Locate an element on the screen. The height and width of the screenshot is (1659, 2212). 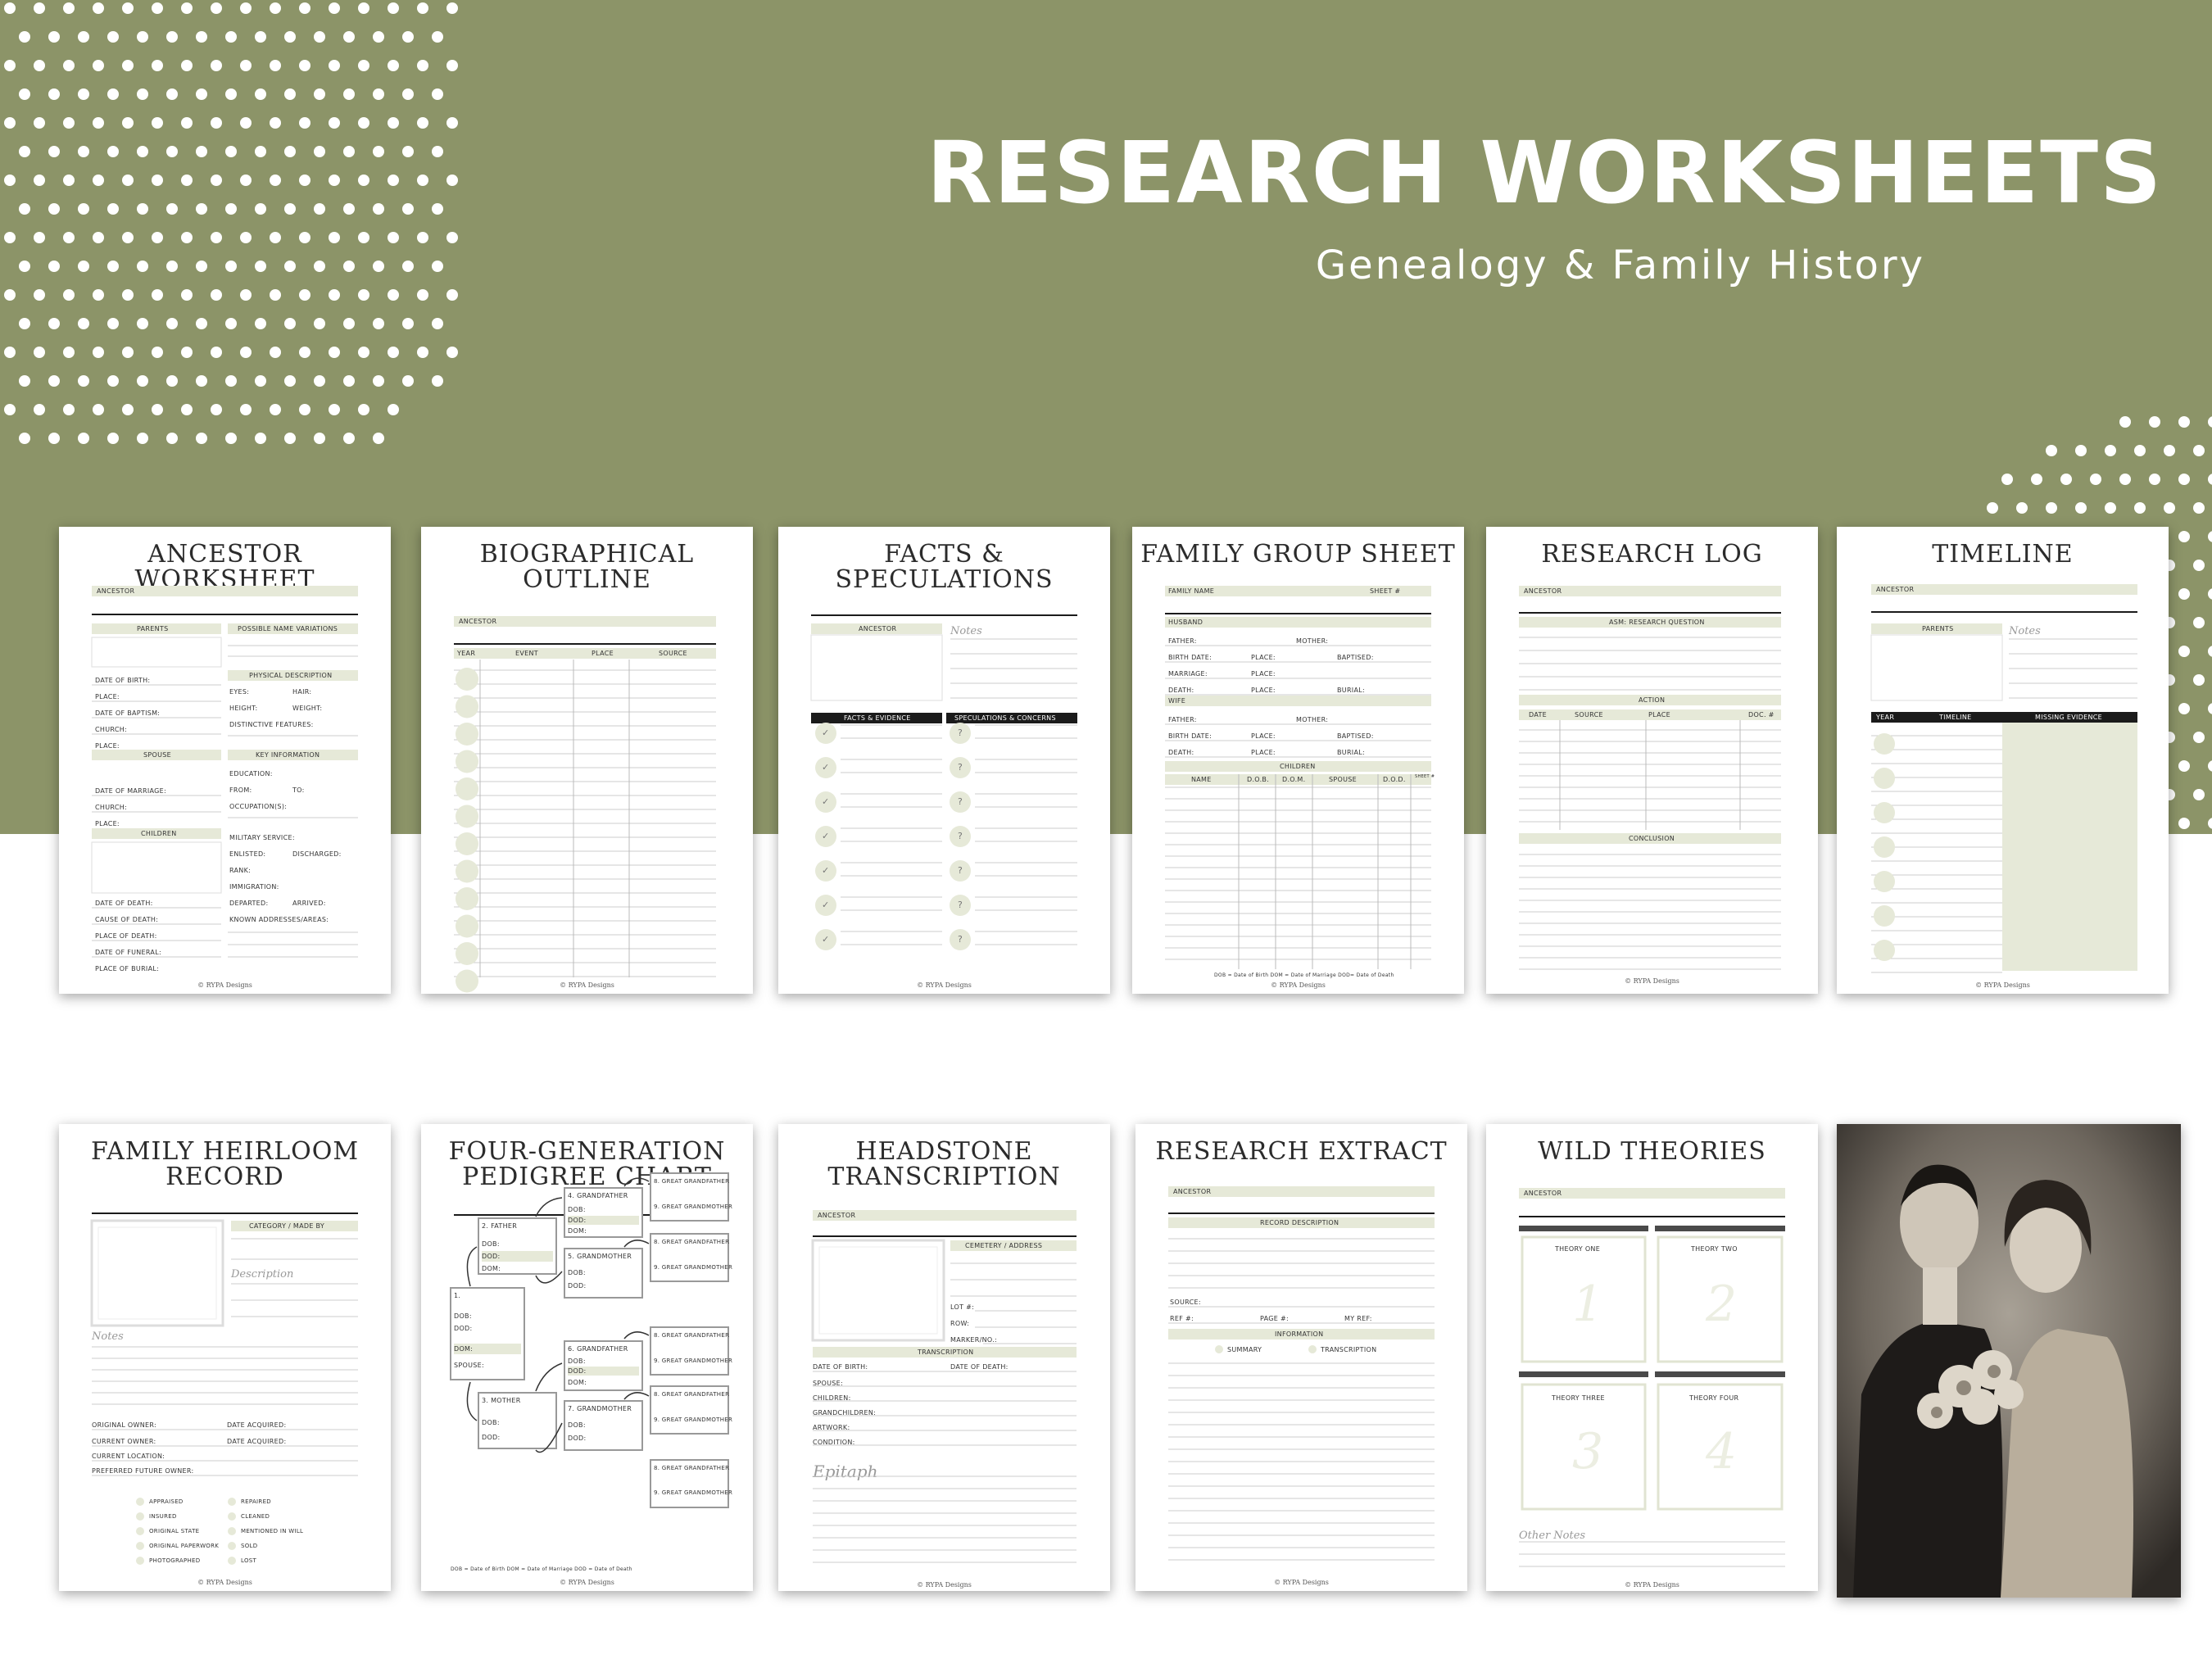
person-4: 4. GRANDFATHER is located at coordinates (598, 1195).